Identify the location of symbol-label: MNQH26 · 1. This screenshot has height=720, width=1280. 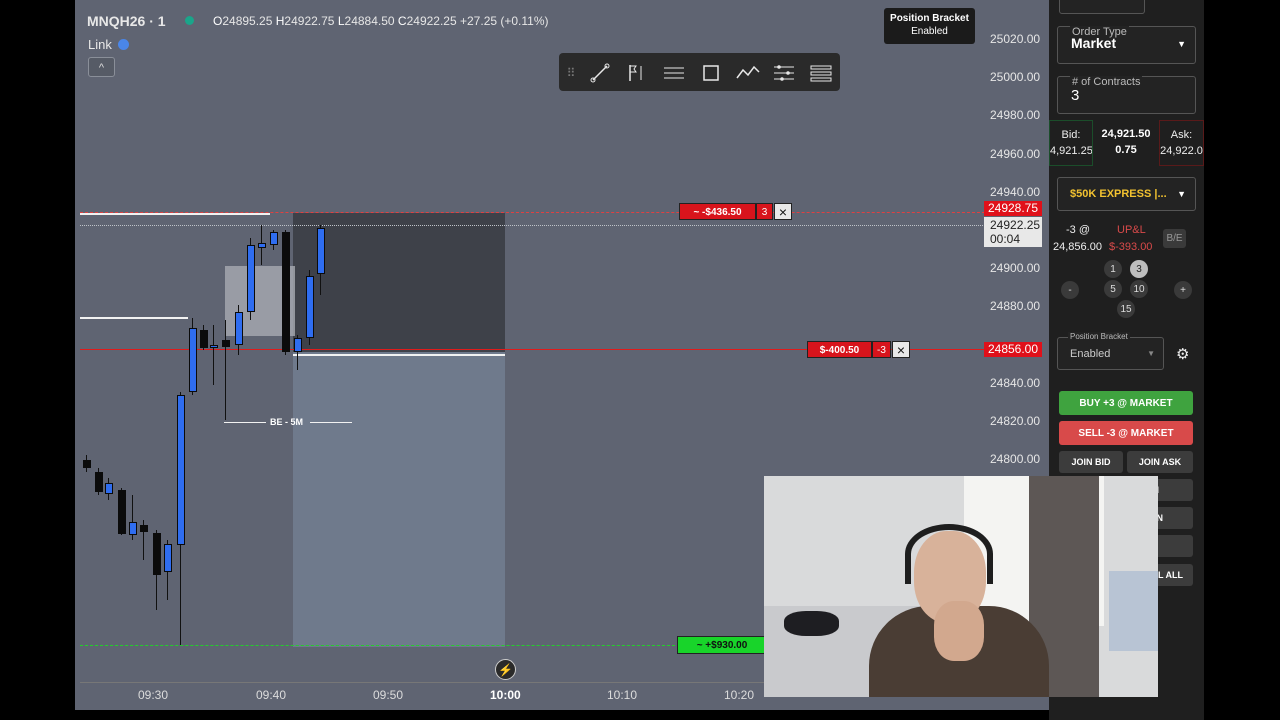
(126, 21).